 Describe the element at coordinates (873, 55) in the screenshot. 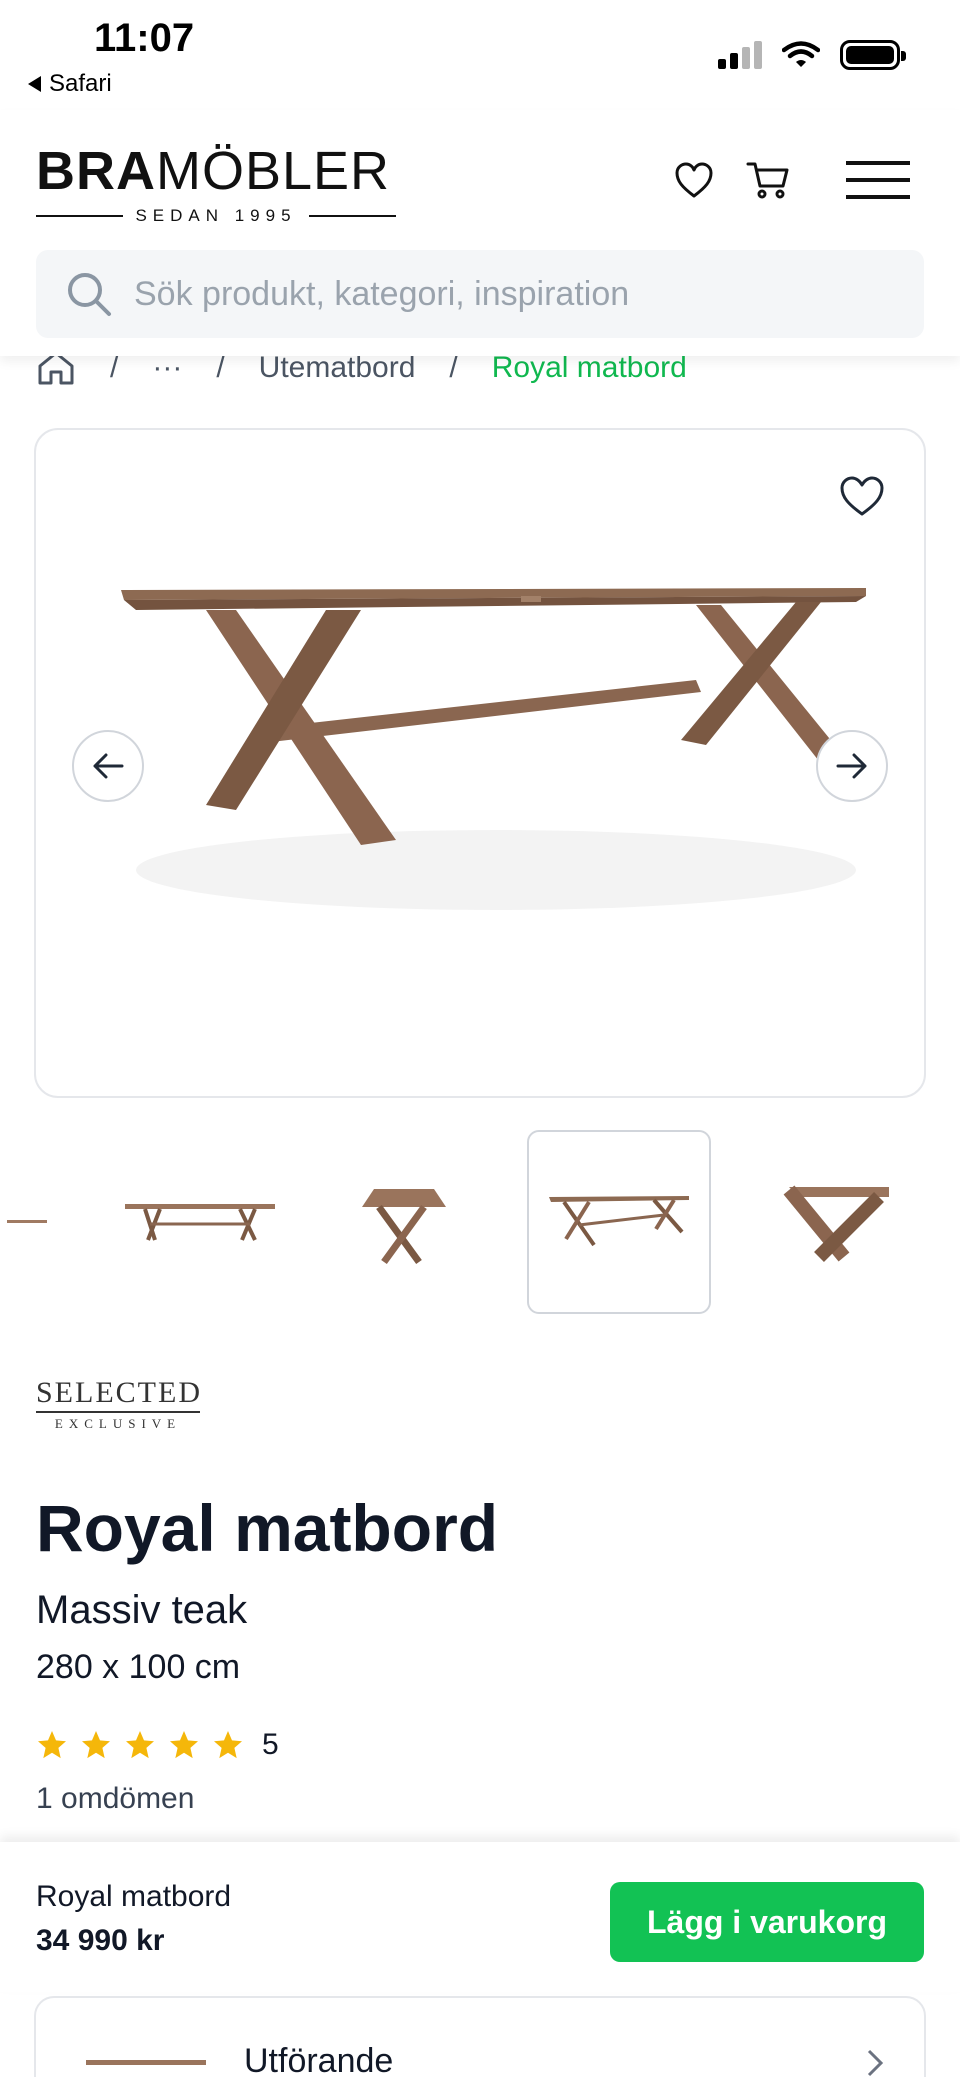

I see `battery-icon` at that location.